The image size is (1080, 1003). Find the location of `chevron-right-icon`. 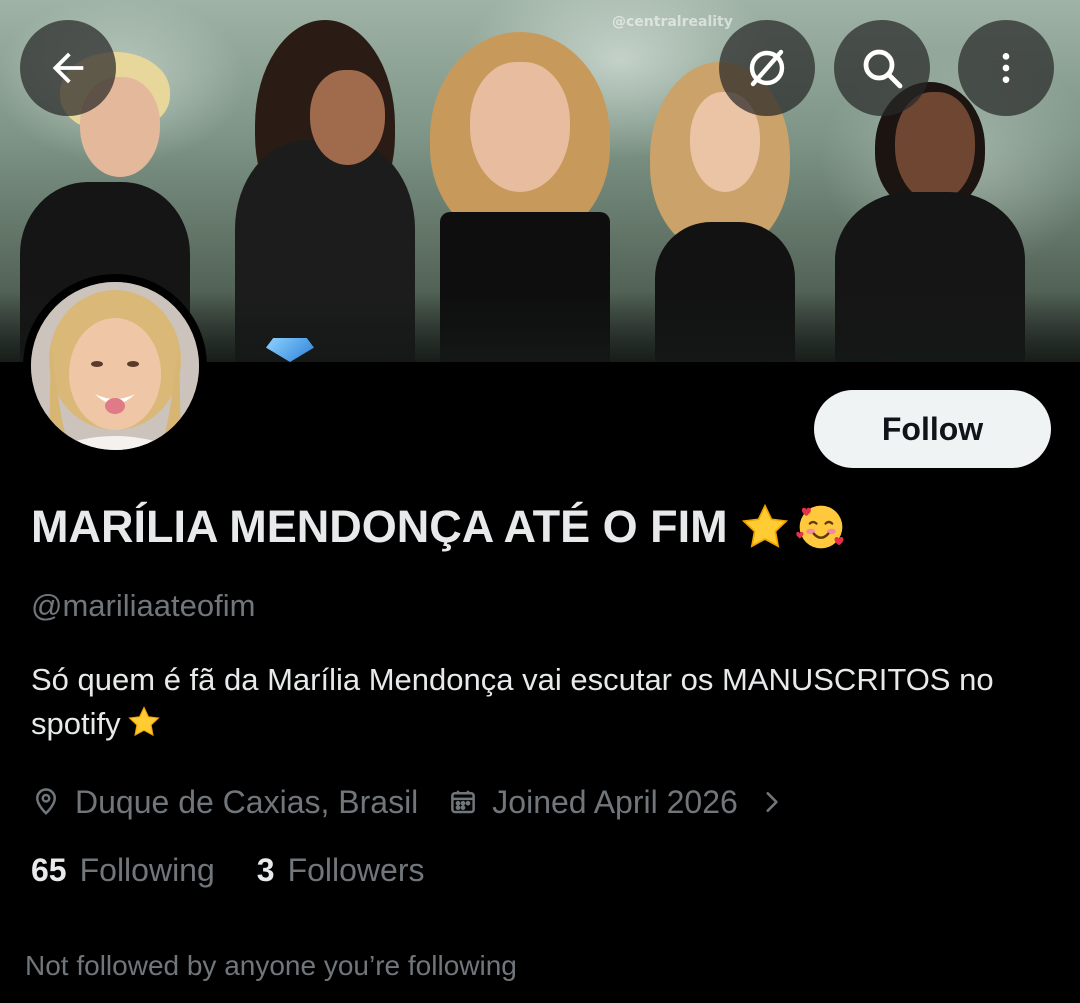

chevron-right-icon is located at coordinates (771, 802).